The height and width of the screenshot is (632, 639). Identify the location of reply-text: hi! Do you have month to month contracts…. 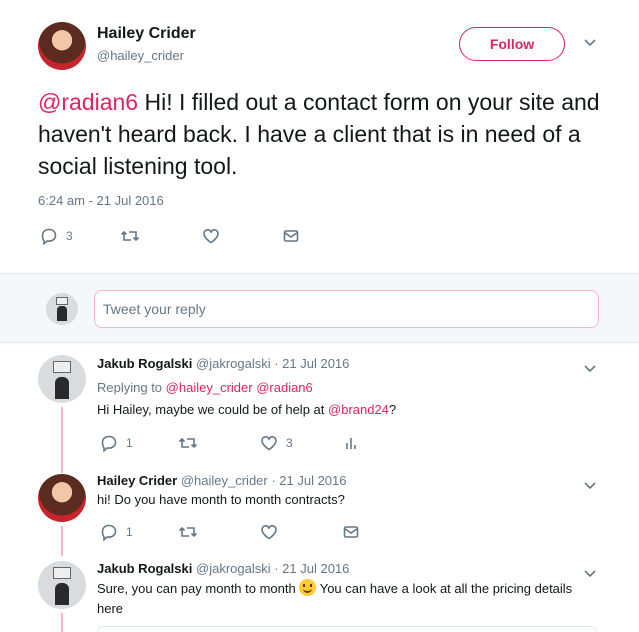
(221, 499).